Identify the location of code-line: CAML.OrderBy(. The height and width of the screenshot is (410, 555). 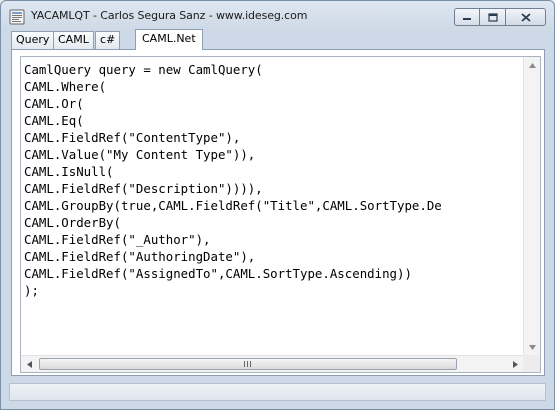
(72, 222).